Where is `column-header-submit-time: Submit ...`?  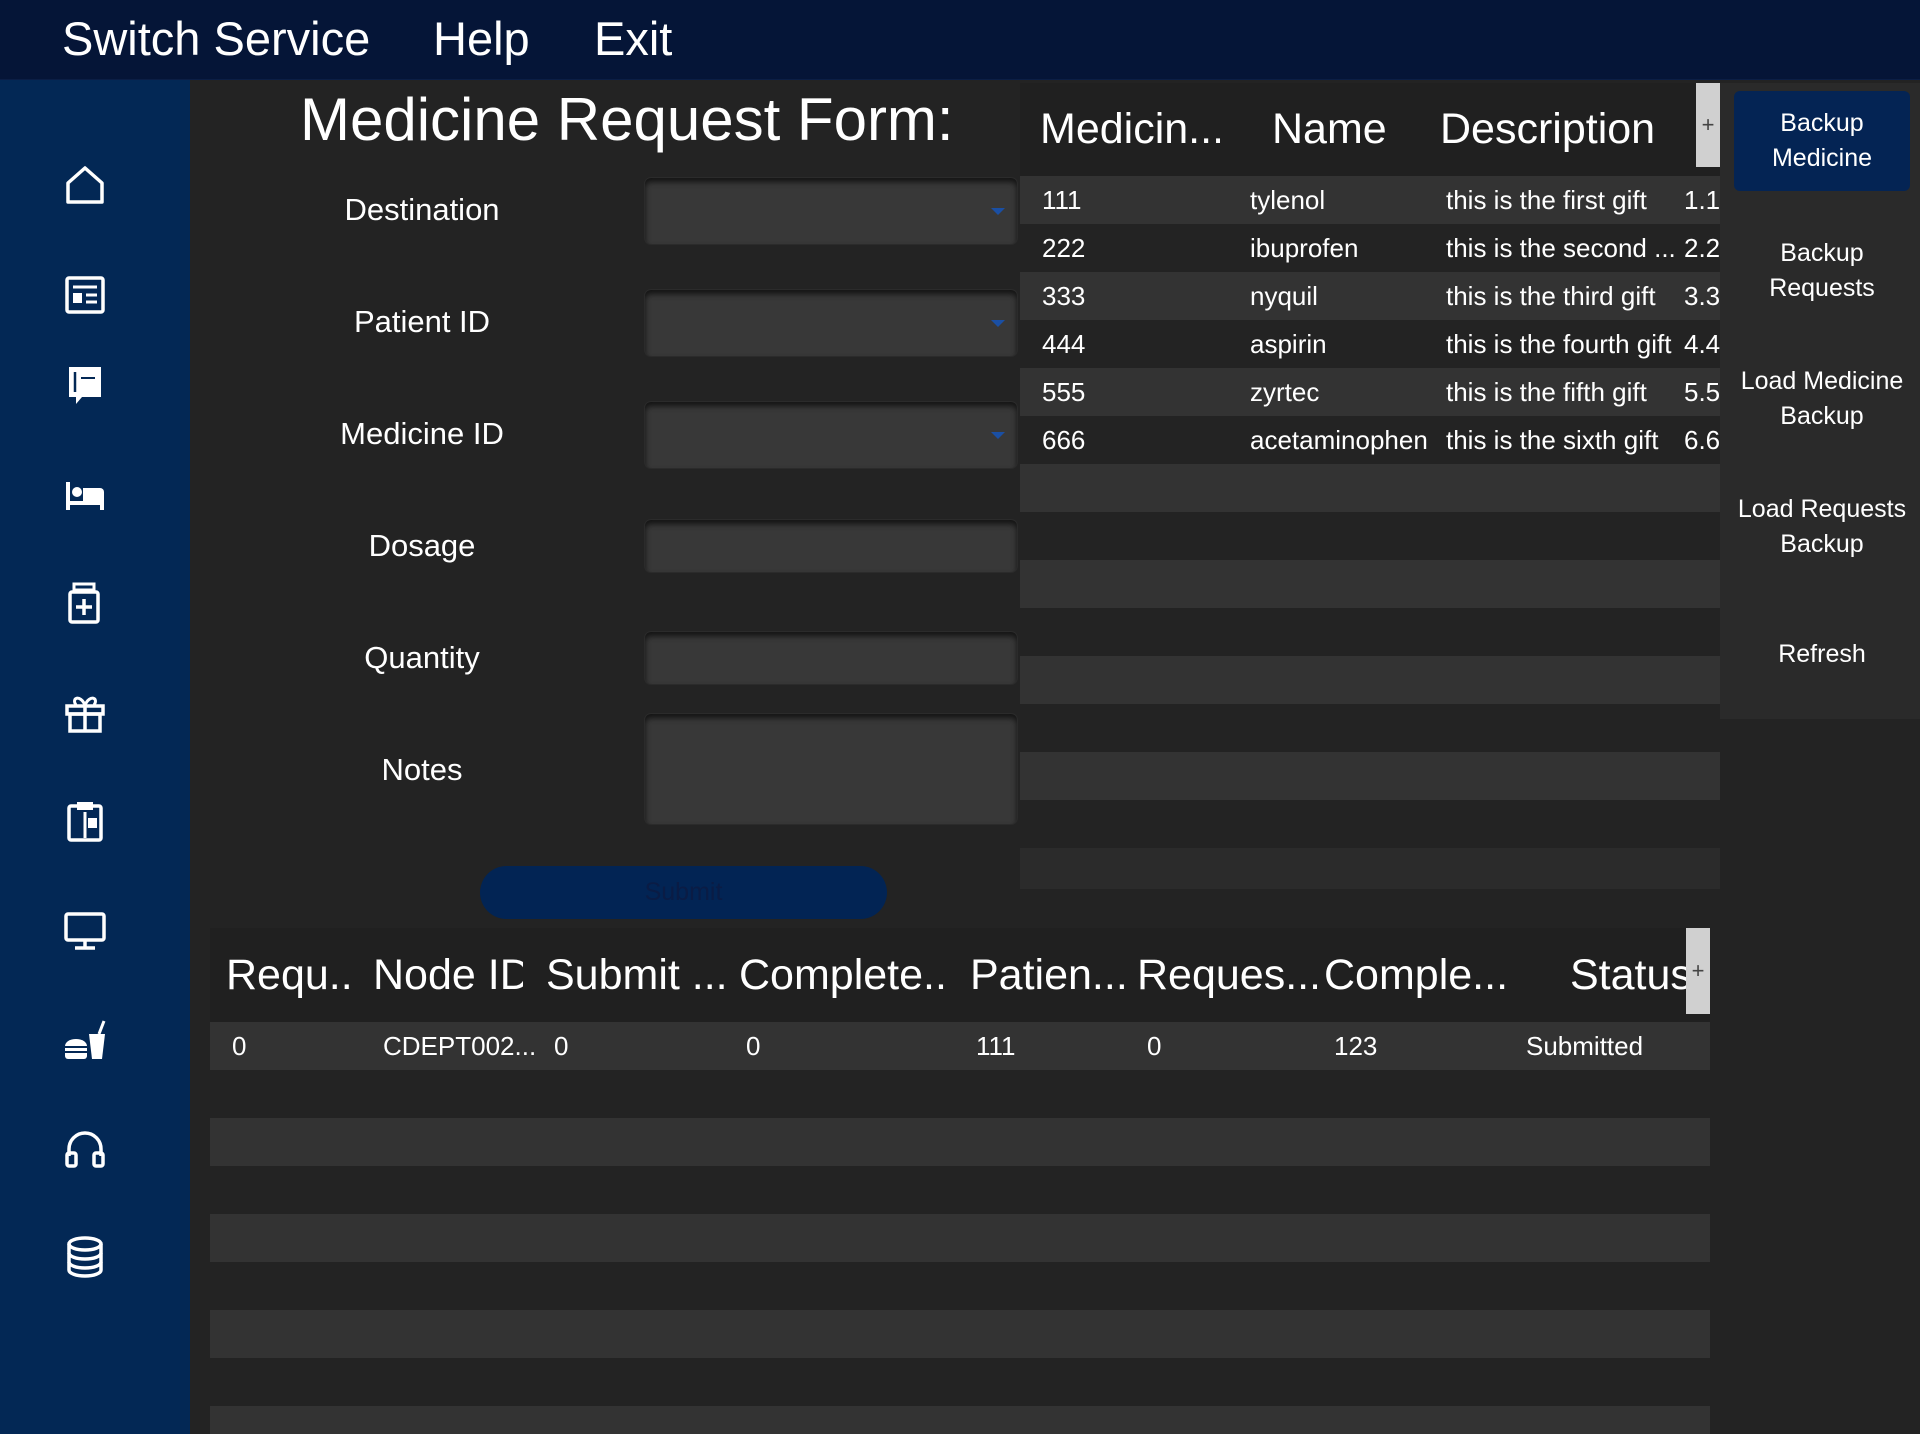
column-header-submit-time: Submit ... is located at coordinates (636, 975).